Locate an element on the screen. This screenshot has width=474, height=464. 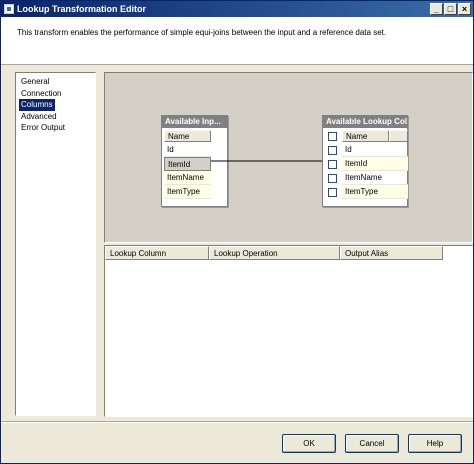
lookup-table-header-extra is located at coordinates (398, 136).